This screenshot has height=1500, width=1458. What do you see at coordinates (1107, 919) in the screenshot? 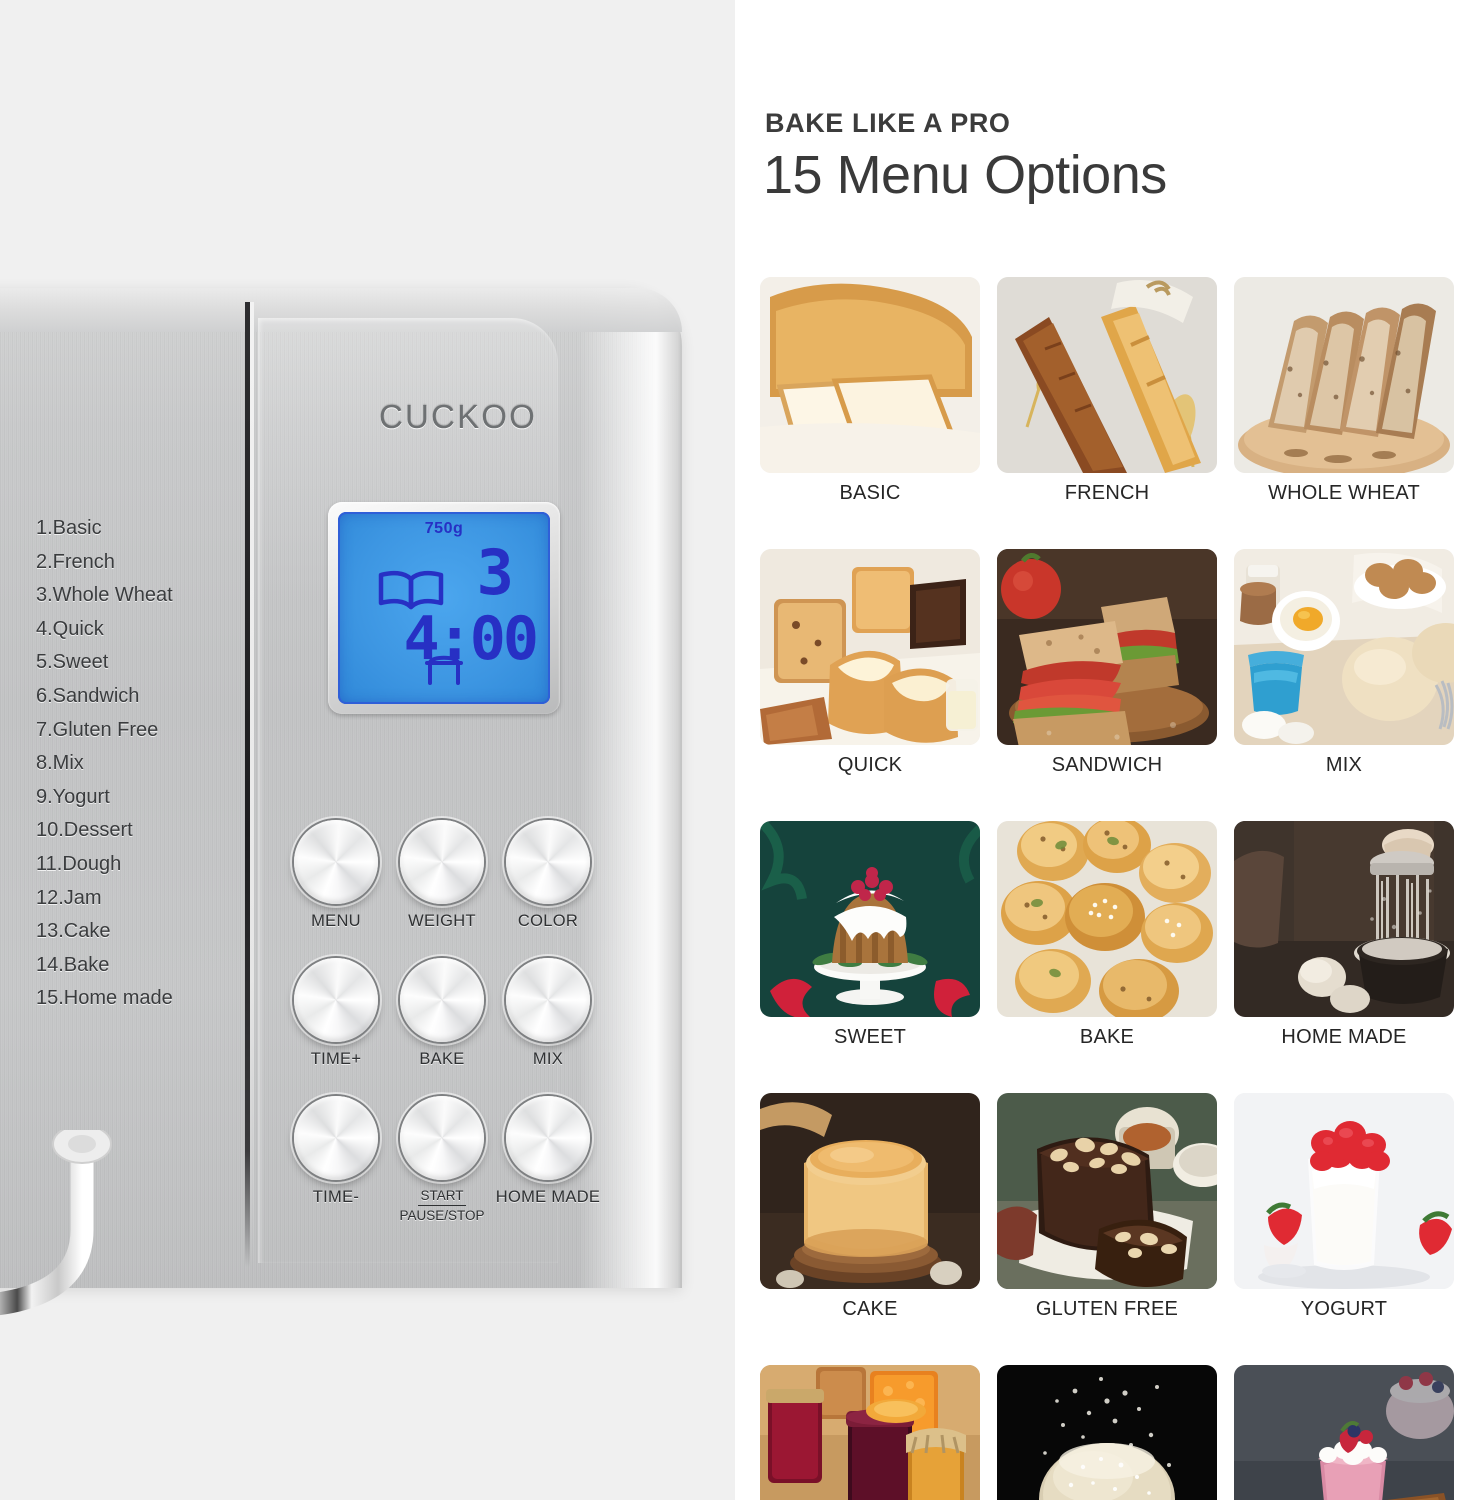
I see `seeded-rolls-image` at bounding box center [1107, 919].